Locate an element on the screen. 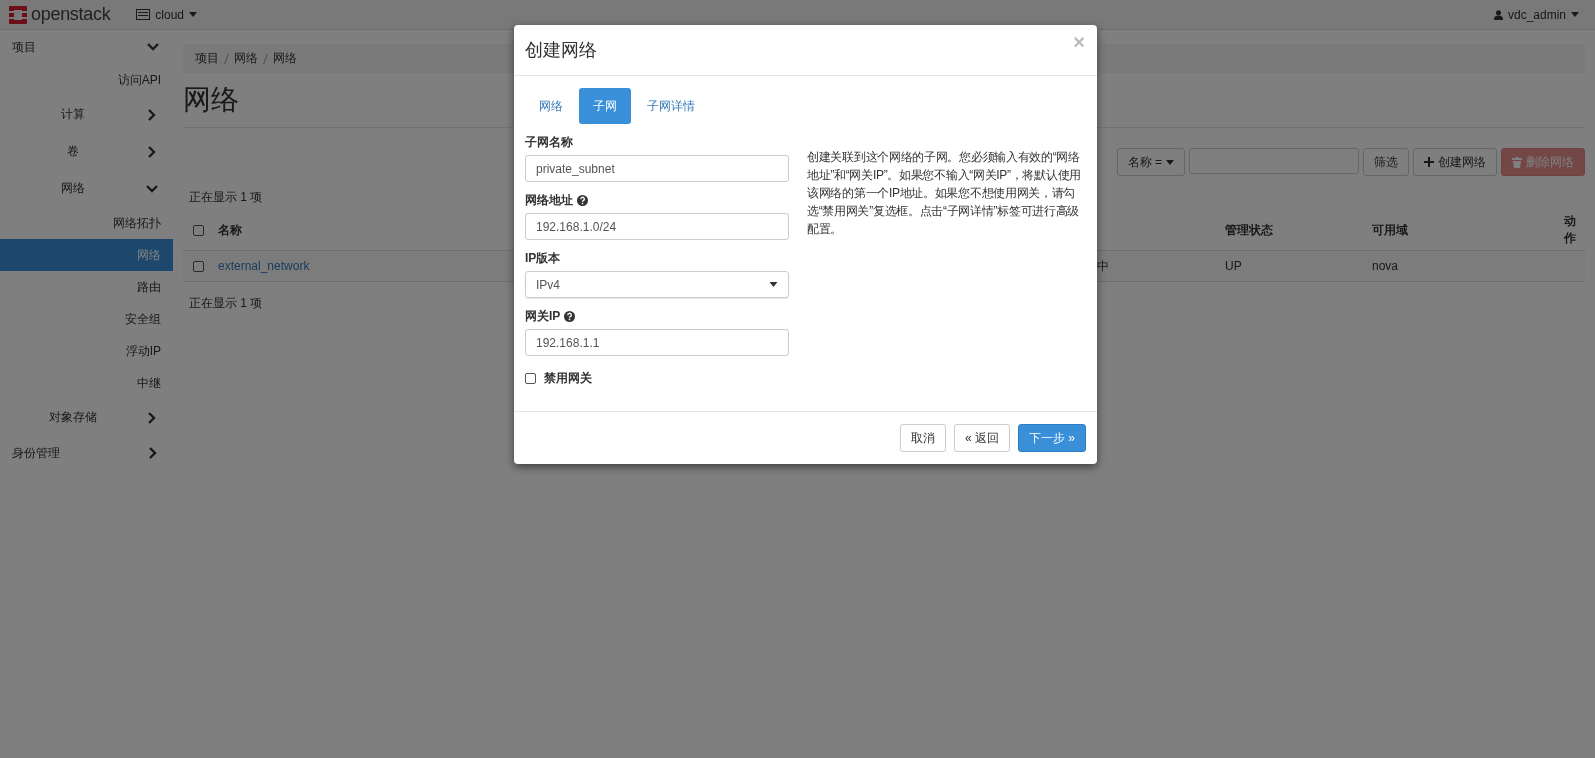 The height and width of the screenshot is (758, 1595). monitor-icon is located at coordinates (143, 14).